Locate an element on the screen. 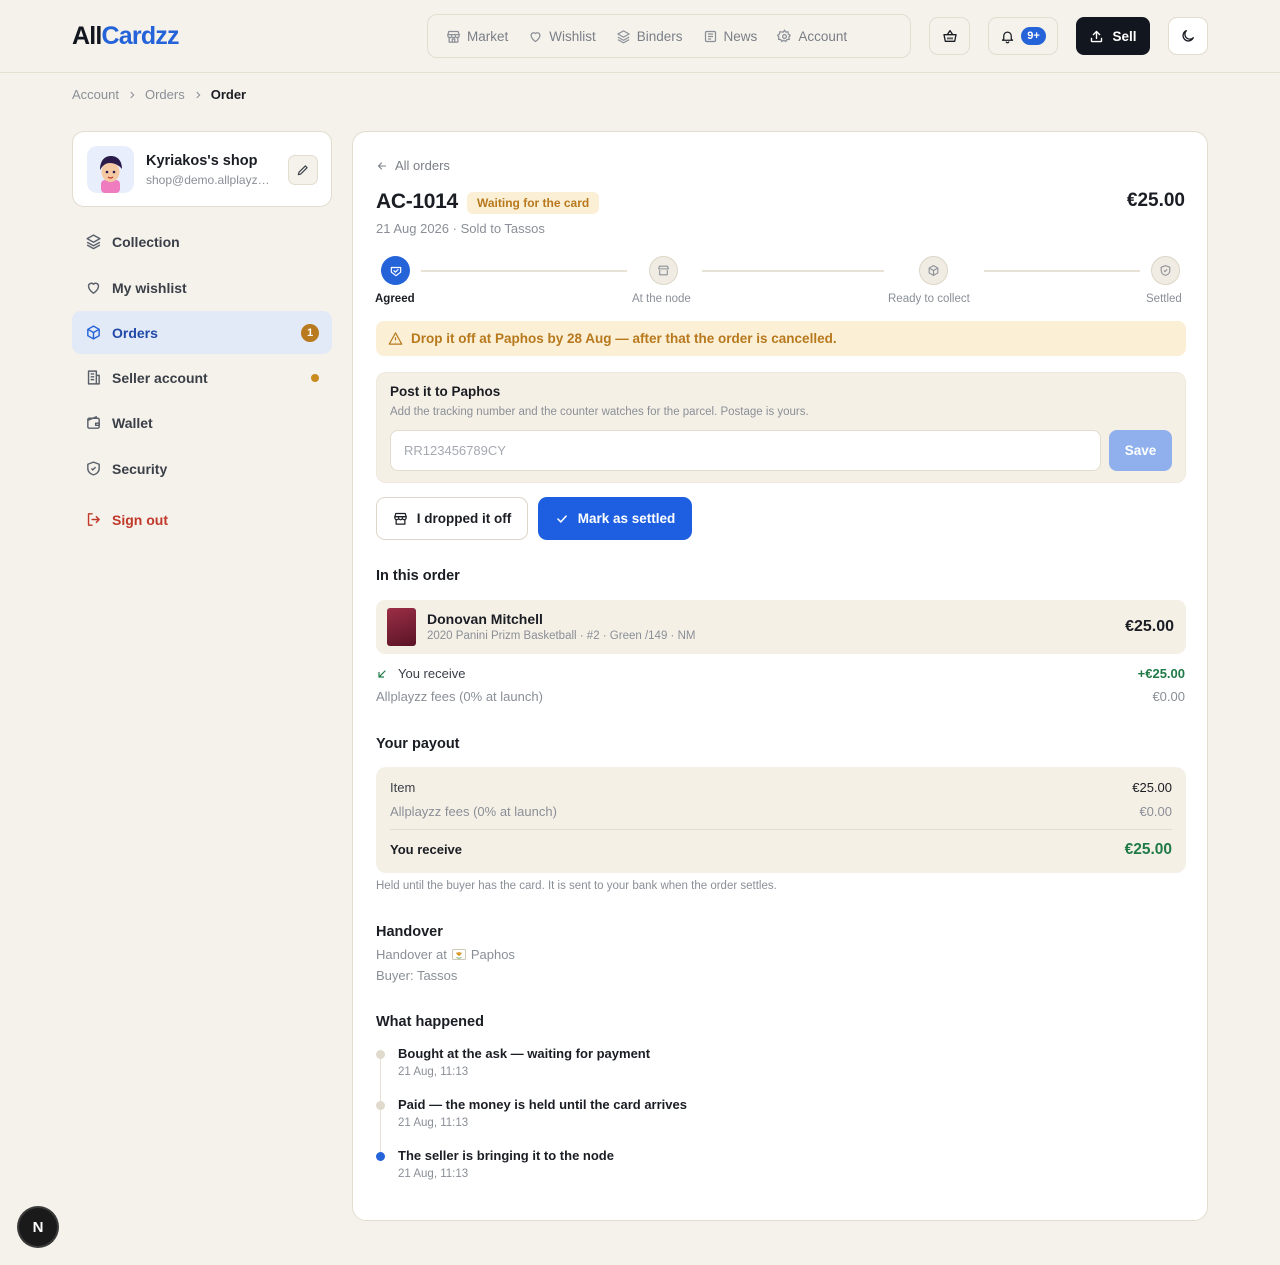 This screenshot has width=1280, height=1265. brand-logo: AllCardzz is located at coordinates (126, 36).